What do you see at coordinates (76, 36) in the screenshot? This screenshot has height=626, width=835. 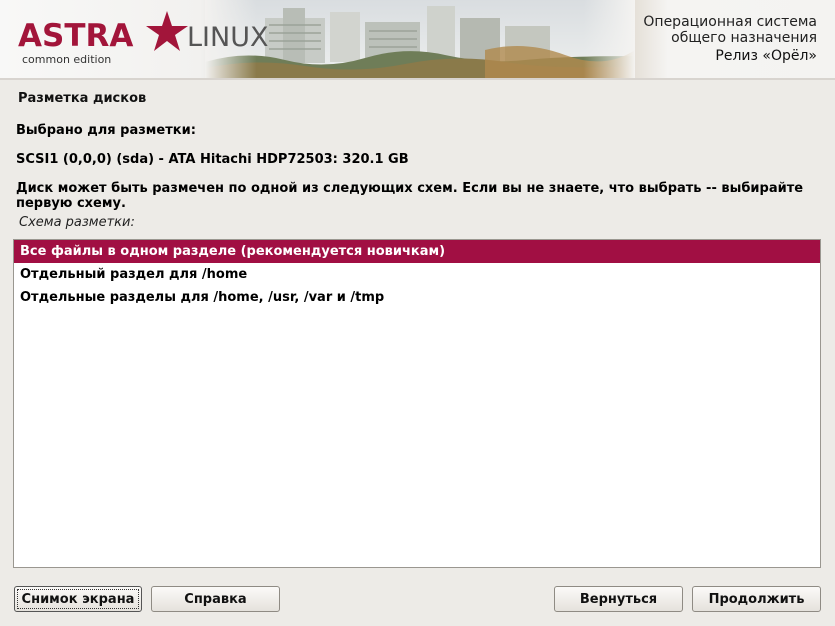 I see `logo-astra-text: ASTRA` at bounding box center [76, 36].